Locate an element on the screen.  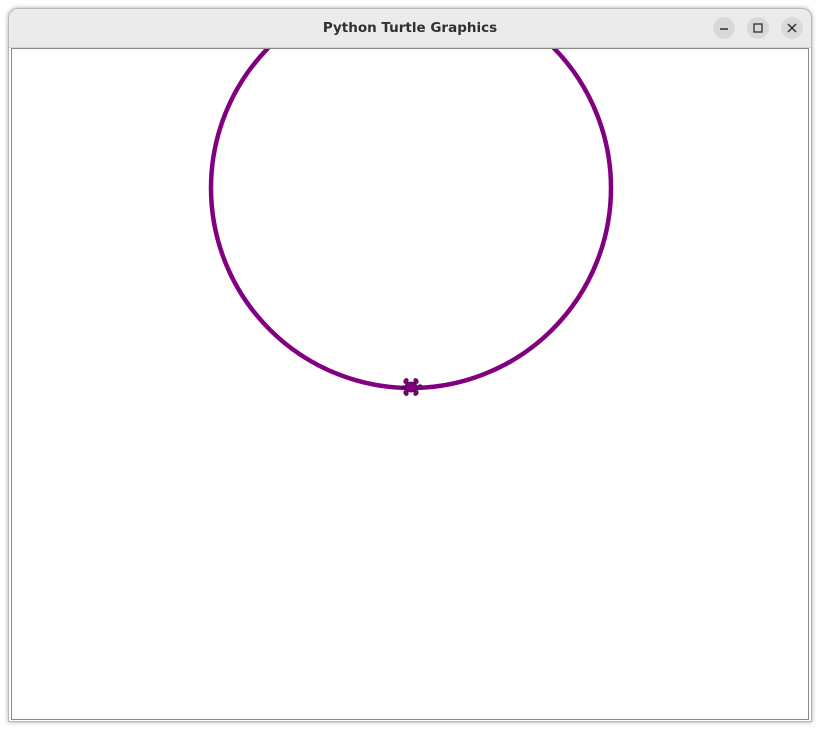
minimize-button is located at coordinates (724, 28).